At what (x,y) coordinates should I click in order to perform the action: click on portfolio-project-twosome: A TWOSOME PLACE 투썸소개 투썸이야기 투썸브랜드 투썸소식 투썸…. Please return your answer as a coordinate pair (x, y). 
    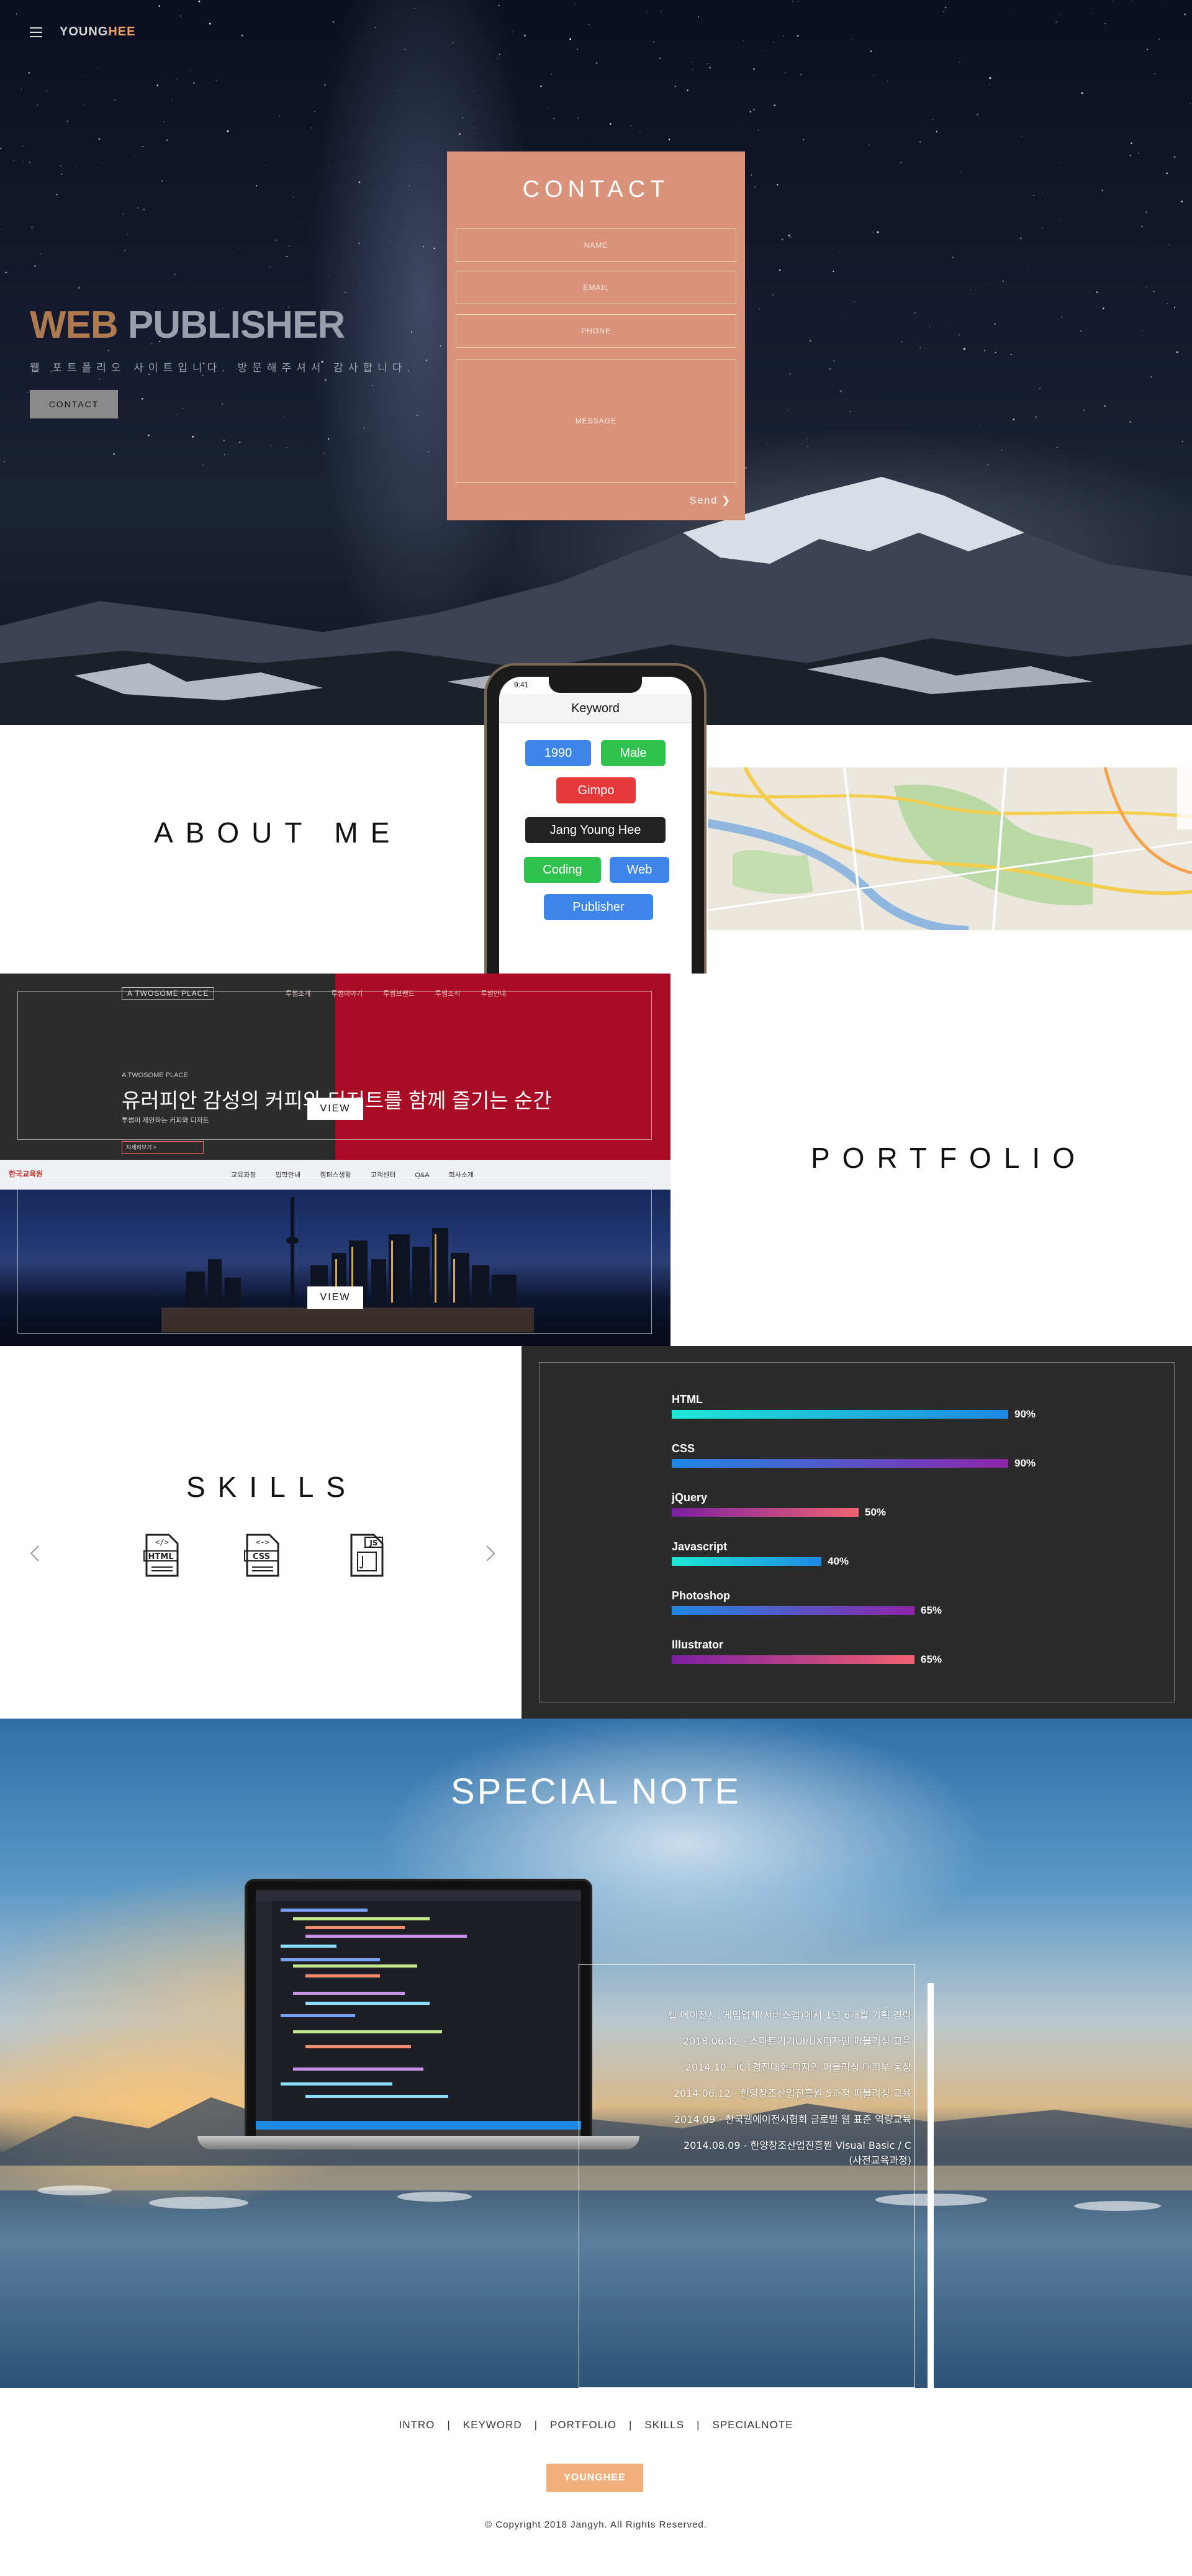
    Looking at the image, I should click on (335, 1067).